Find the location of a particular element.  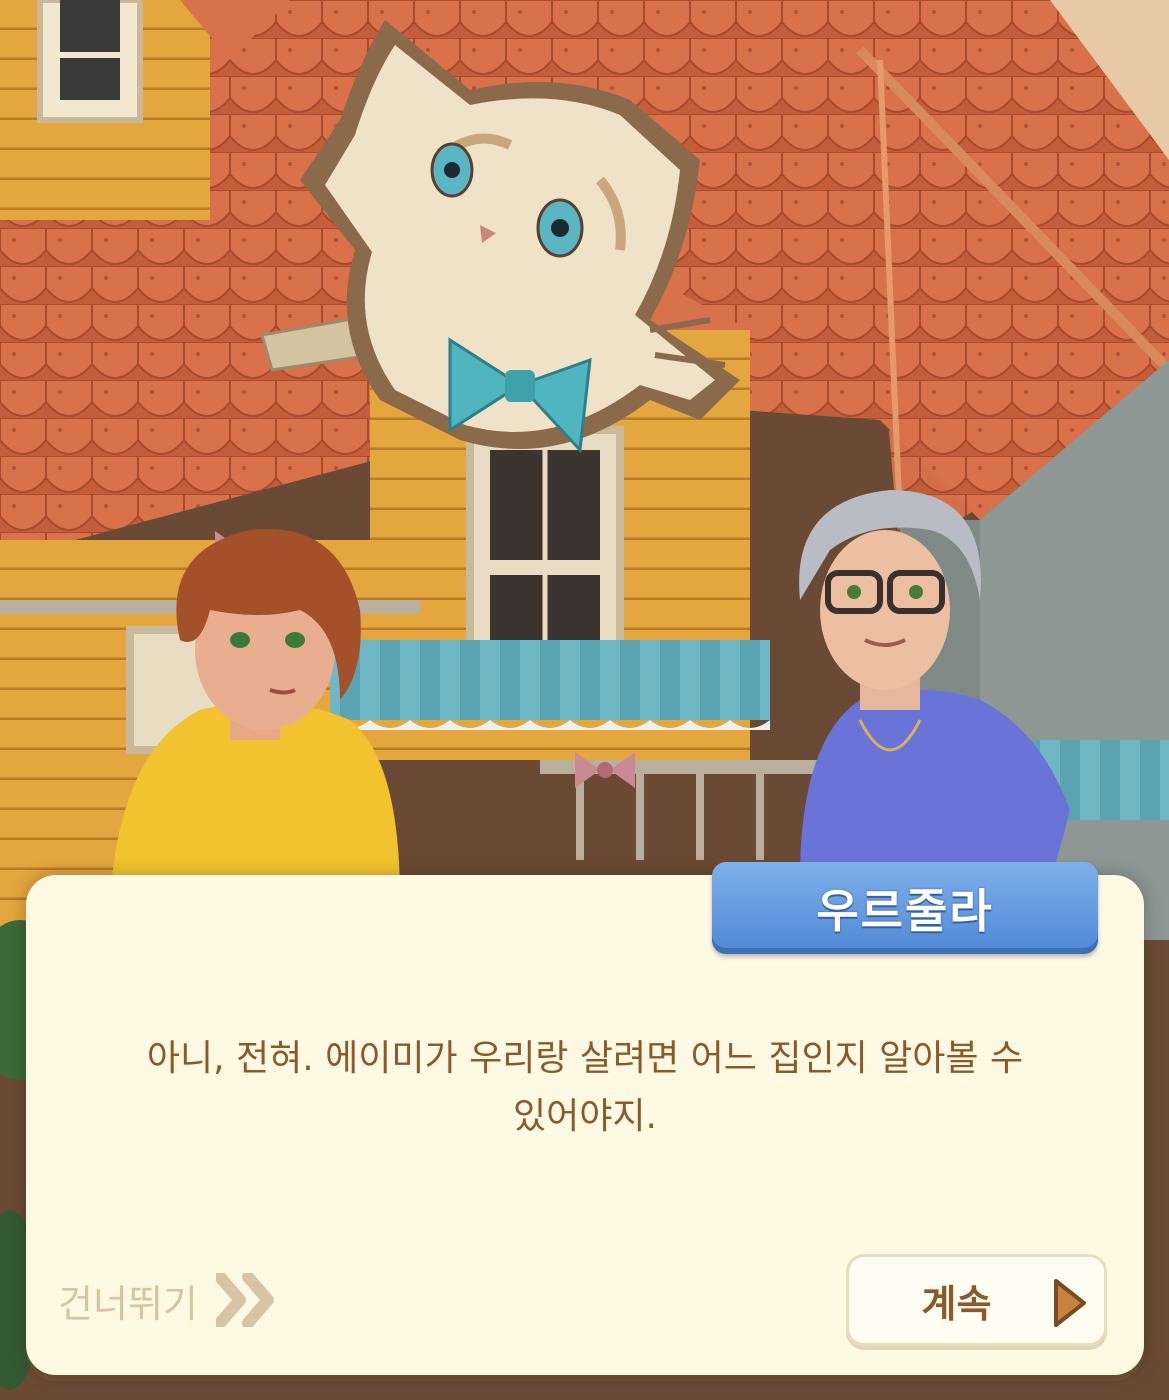

skip-button: 건너뛰기 is located at coordinates (169, 1300).